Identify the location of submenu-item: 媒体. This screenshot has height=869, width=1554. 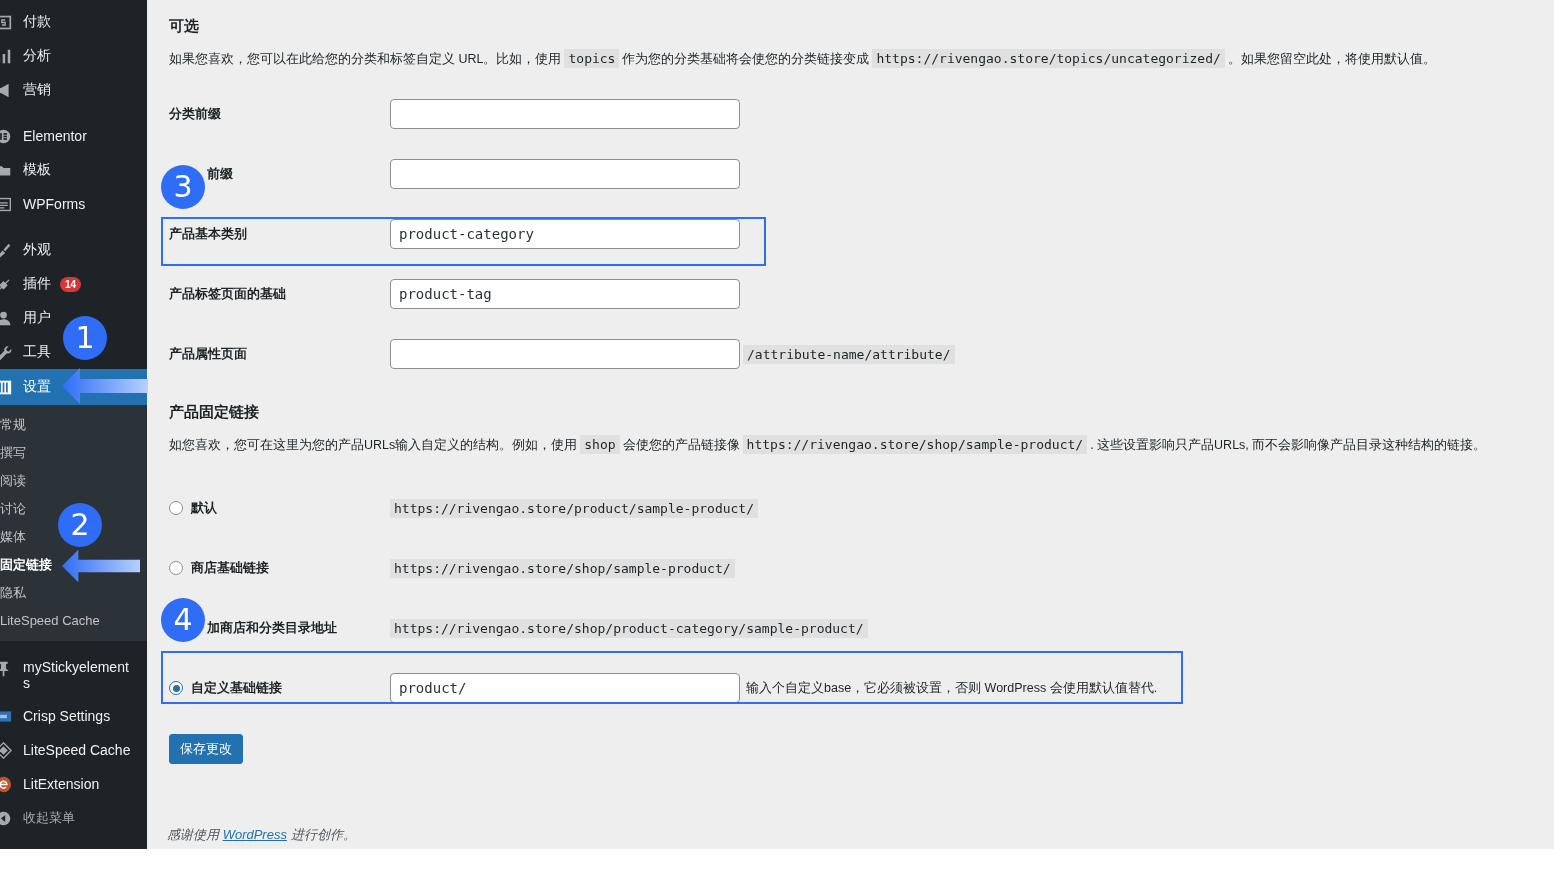
(13, 537).